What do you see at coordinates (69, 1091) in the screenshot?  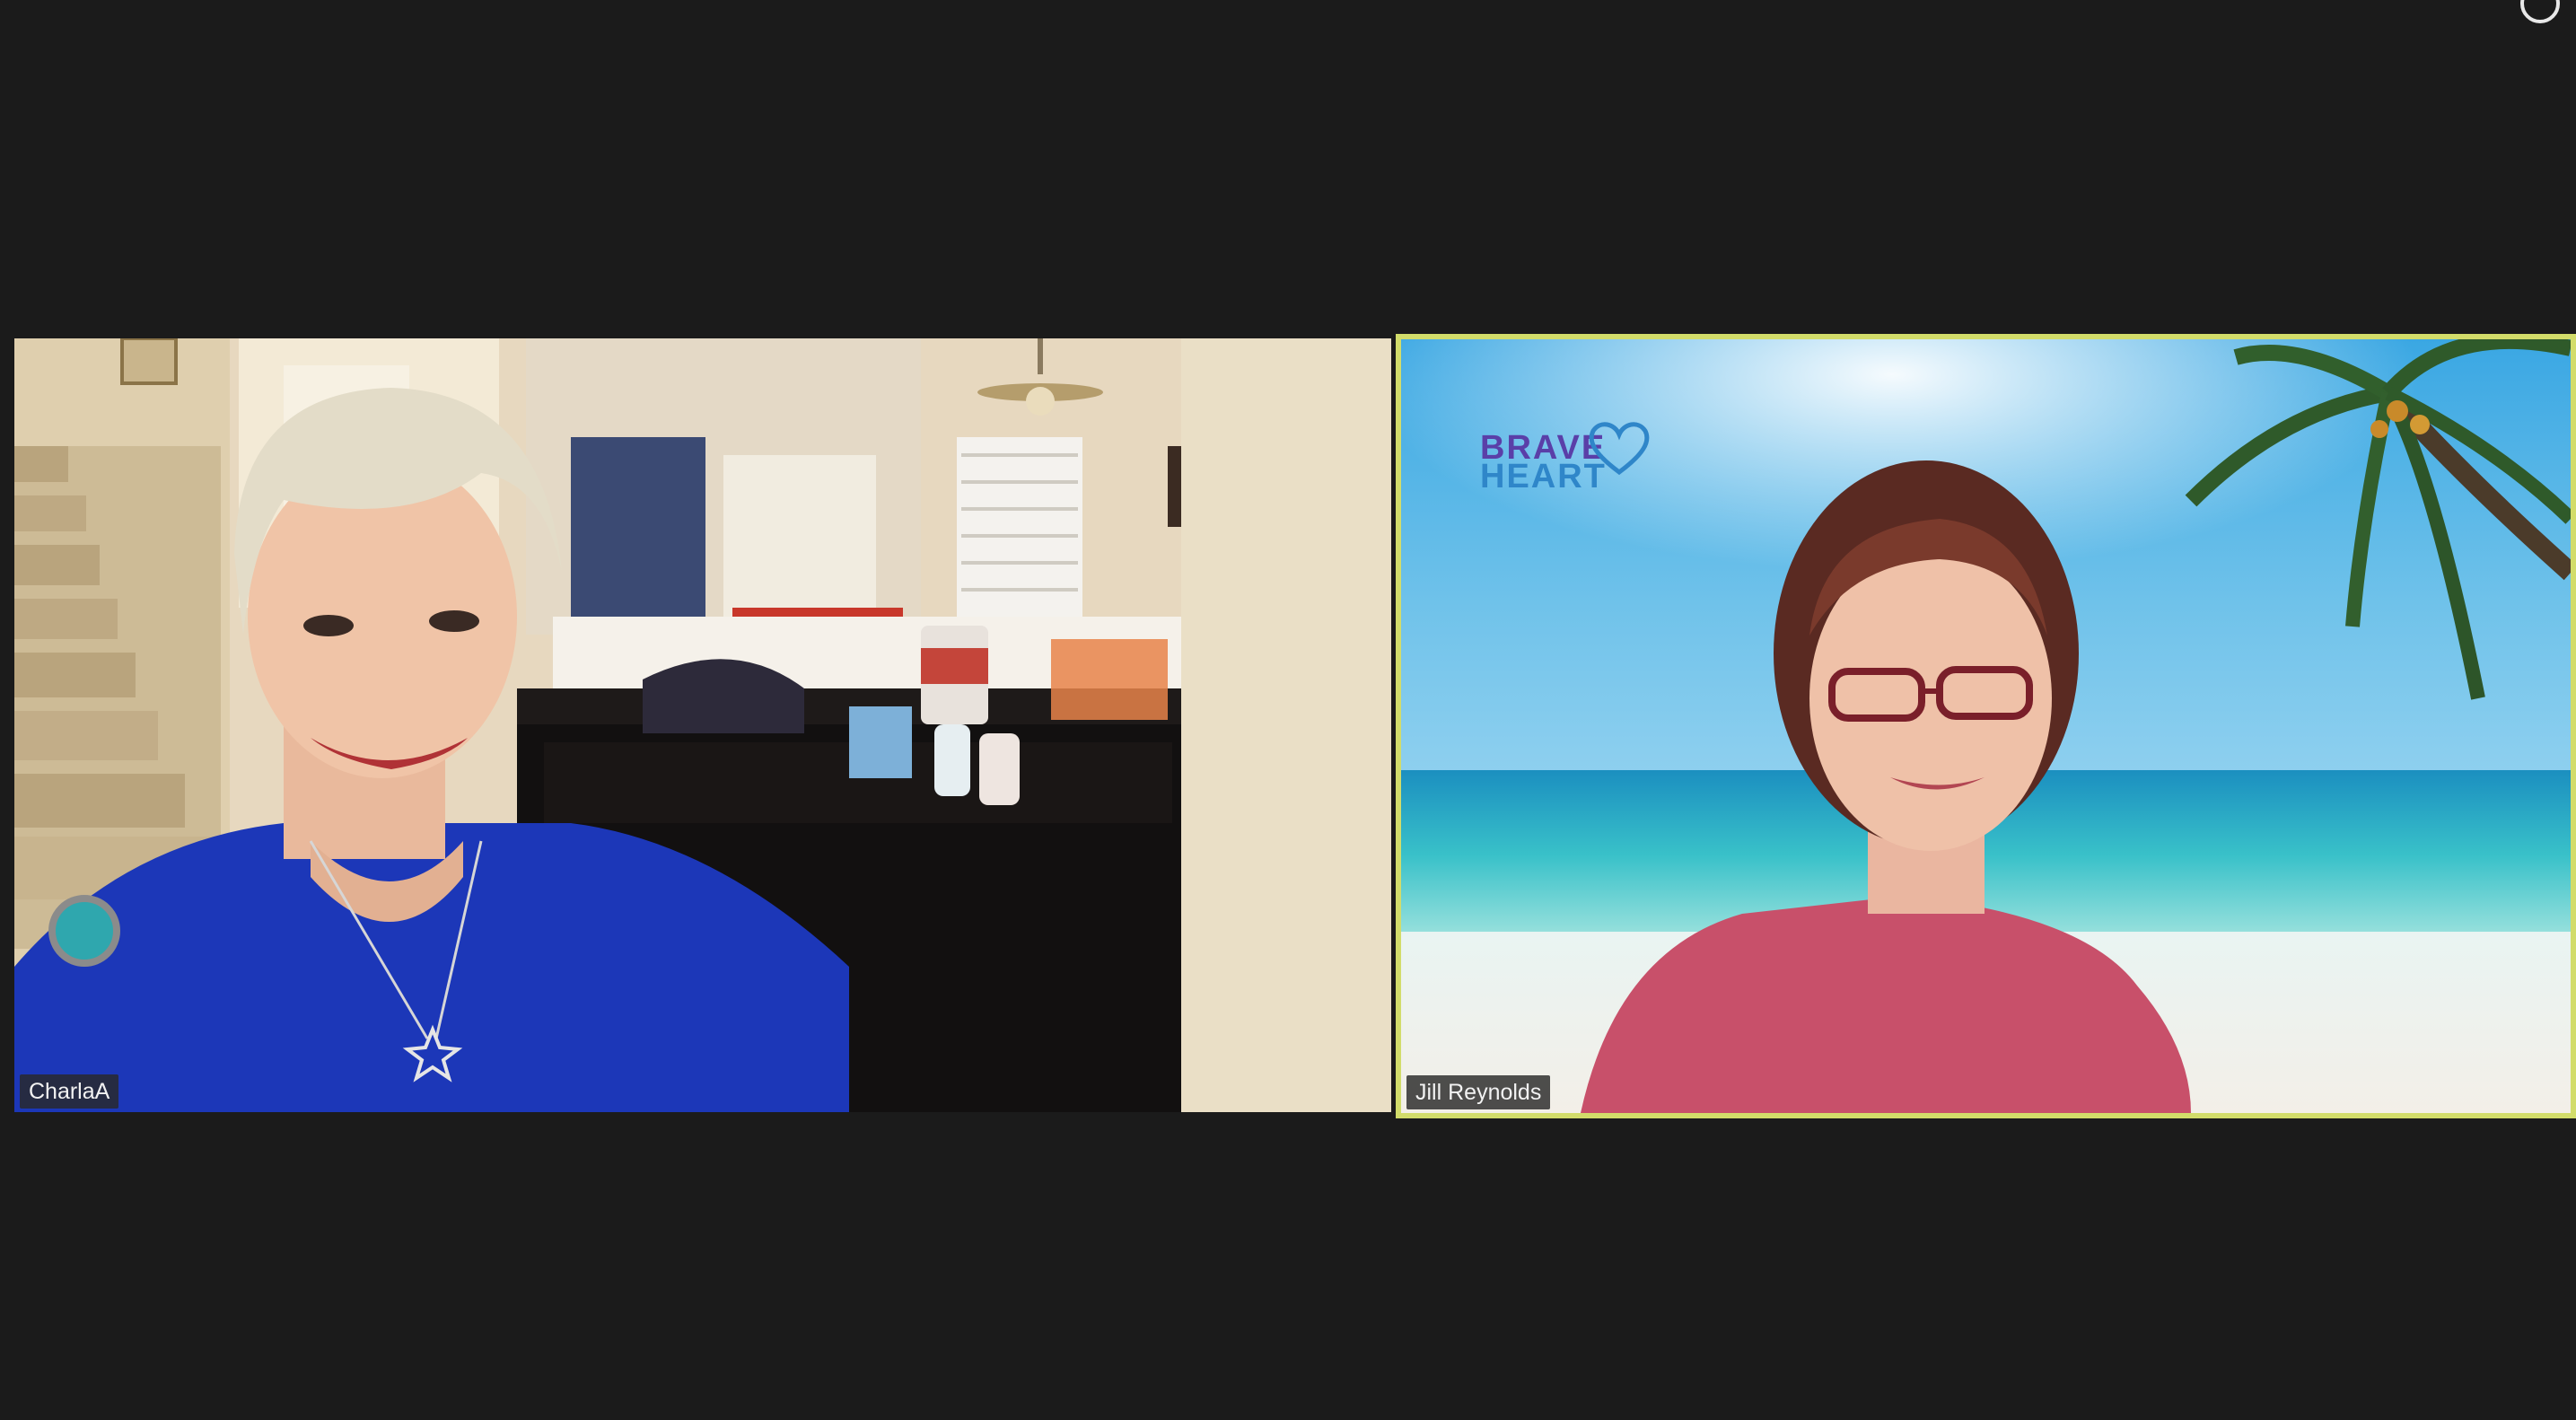 I see `participant-name-label: CharlaA` at bounding box center [69, 1091].